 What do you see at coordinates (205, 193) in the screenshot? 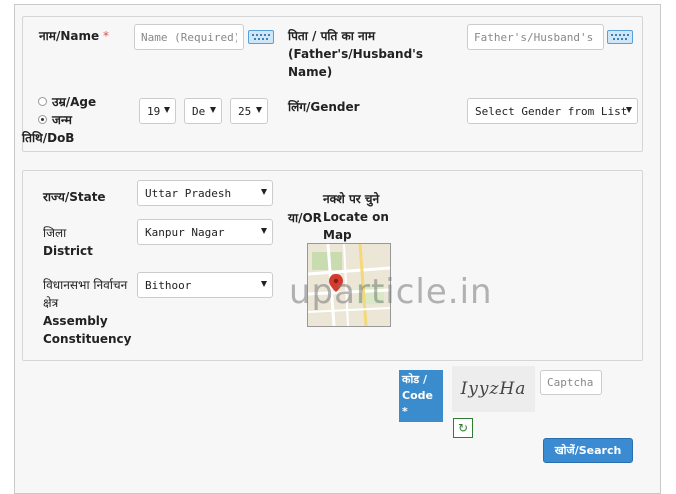
I see `state-select: Uttar Pradesh` at bounding box center [205, 193].